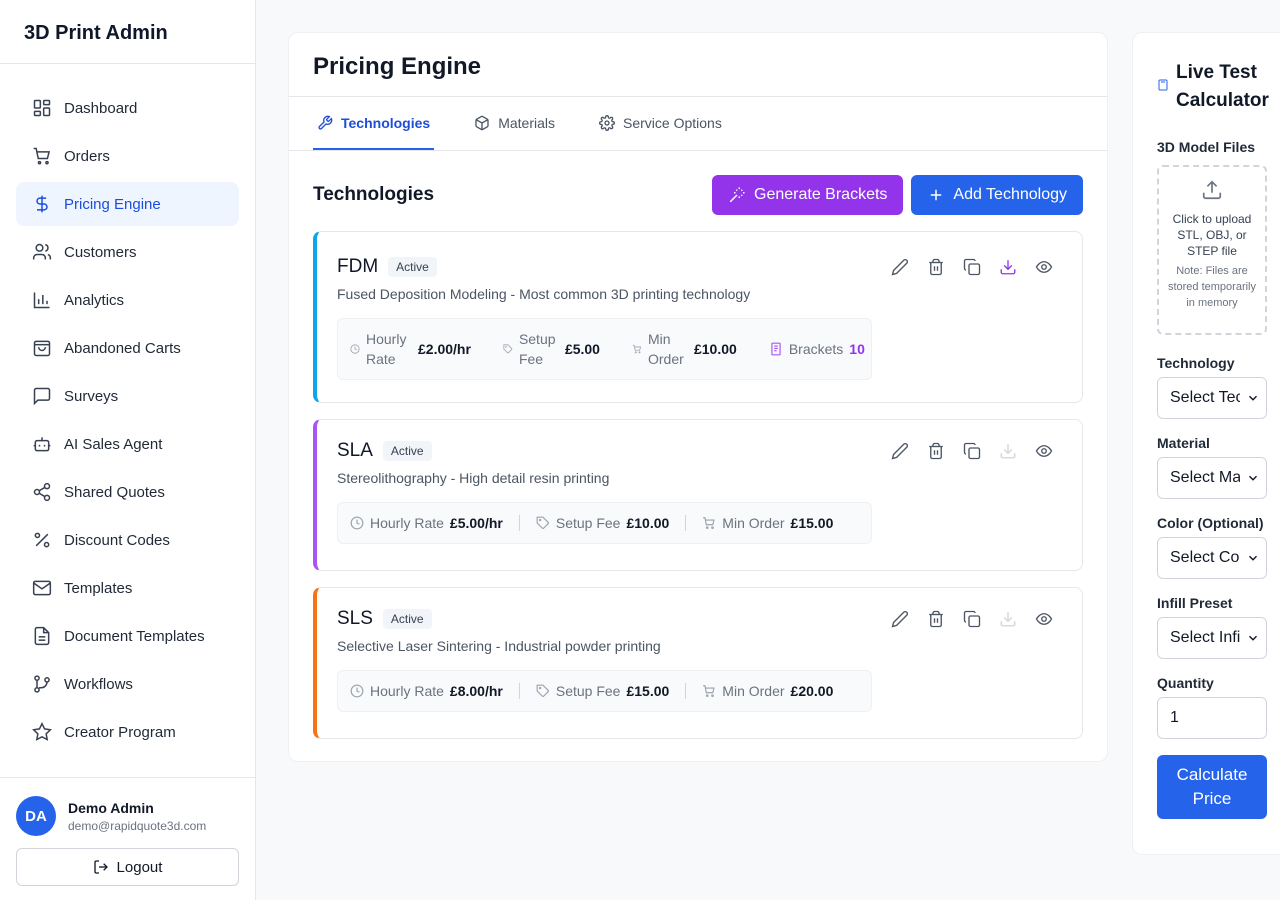 This screenshot has width=1280, height=900. What do you see at coordinates (112, 204) in the screenshot?
I see `sidebar-item-label: Pricing Engine` at bounding box center [112, 204].